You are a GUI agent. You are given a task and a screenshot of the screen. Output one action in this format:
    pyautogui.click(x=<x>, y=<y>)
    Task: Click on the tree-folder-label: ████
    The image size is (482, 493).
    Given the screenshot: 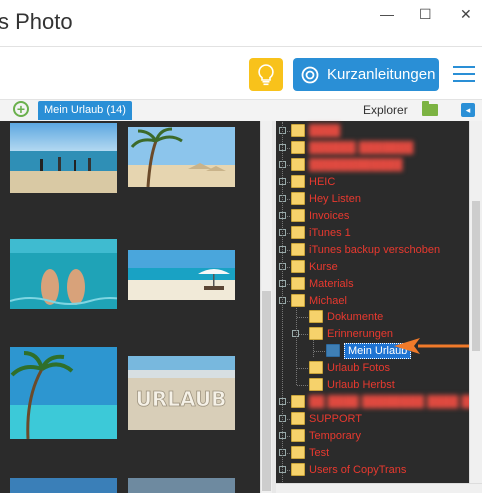 What is the action you would take?
    pyautogui.click(x=325, y=130)
    